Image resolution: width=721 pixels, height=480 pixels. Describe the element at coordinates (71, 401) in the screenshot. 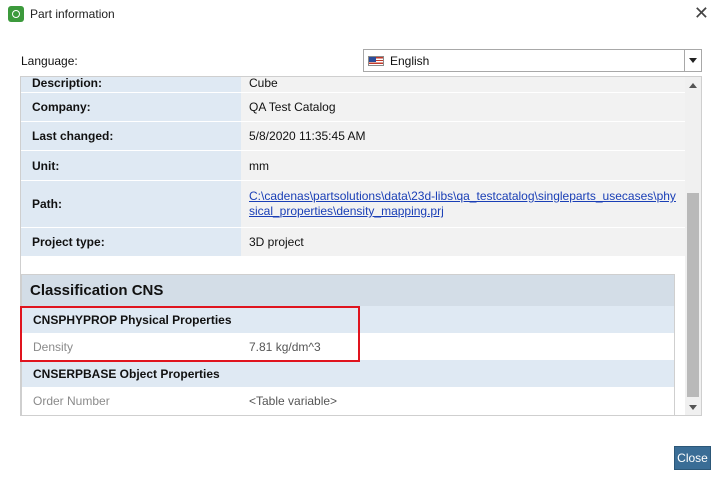

I see `item-key: Order Number` at that location.